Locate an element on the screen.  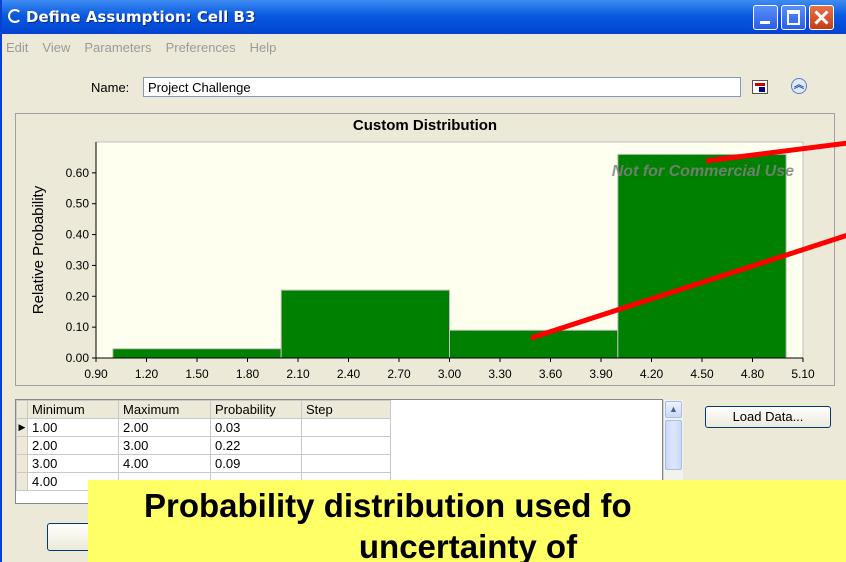
column-header-probability: Probability is located at coordinates (256, 409).